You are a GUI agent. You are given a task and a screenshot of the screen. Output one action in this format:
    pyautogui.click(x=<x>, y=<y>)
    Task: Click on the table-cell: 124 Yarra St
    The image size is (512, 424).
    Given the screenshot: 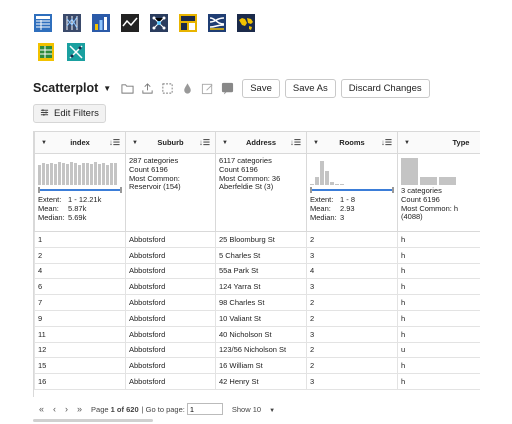 What is the action you would take?
    pyautogui.click(x=261, y=287)
    